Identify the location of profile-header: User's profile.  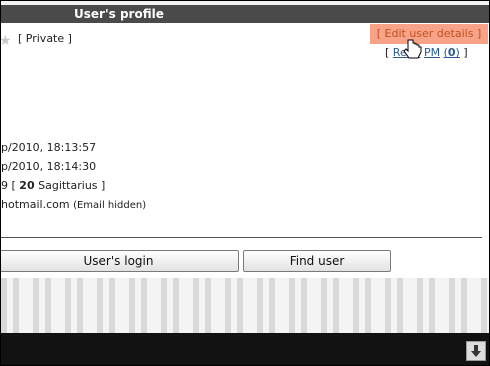
(245, 14).